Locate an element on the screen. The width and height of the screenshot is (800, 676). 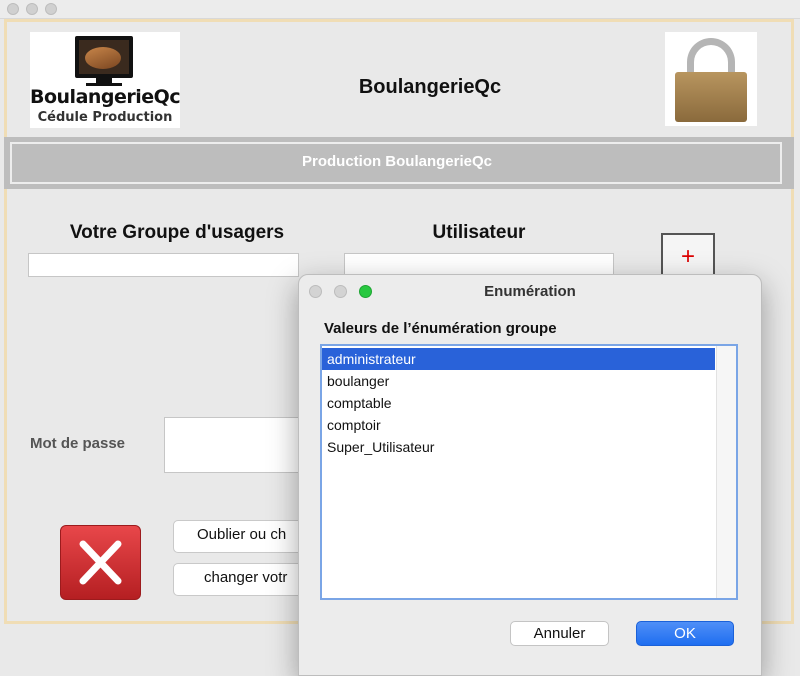
banner-text: Production BoulangerieQc is located at coordinates (397, 161).